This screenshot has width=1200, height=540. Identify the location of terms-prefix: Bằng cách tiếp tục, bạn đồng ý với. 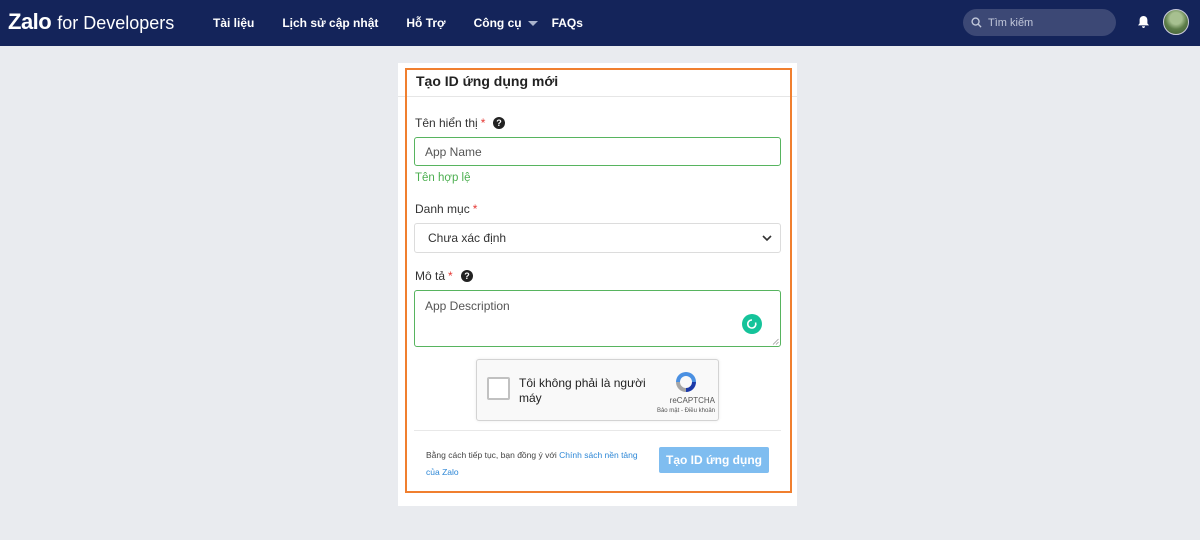
(491, 455).